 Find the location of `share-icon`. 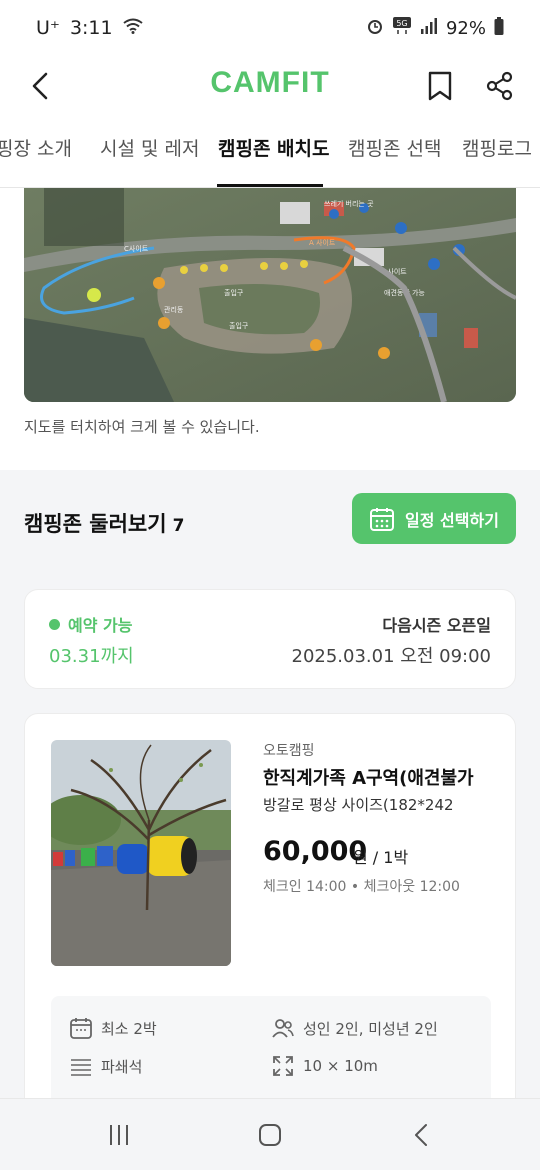

share-icon is located at coordinates (499, 86).